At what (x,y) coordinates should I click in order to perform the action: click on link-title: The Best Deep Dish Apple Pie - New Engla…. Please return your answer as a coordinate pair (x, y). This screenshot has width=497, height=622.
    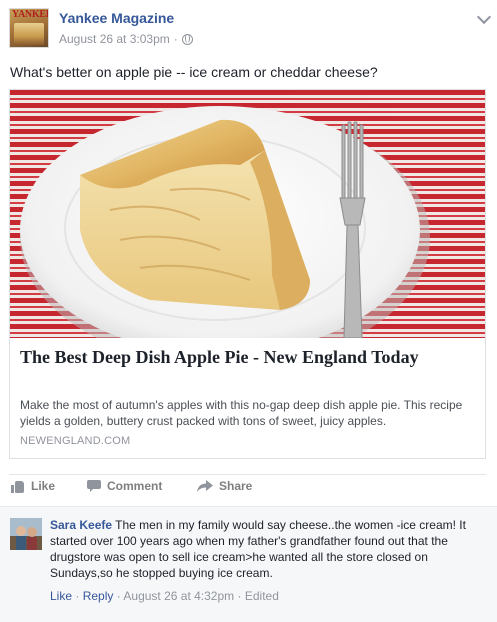
    Looking at the image, I should click on (247, 357).